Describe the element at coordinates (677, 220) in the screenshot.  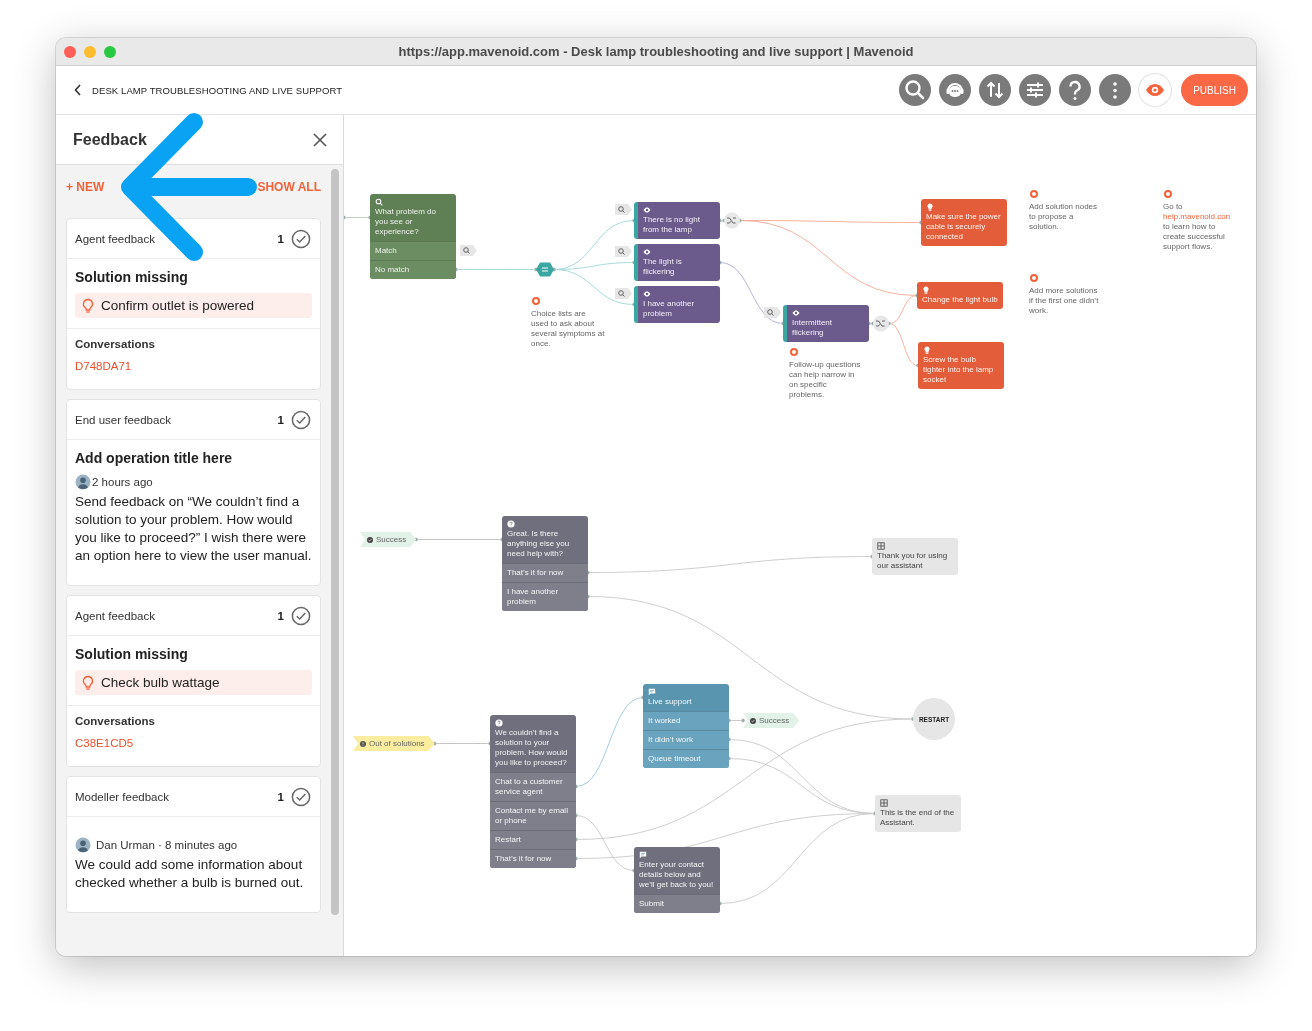
I see `flow-node: There is no light from the lamp` at that location.